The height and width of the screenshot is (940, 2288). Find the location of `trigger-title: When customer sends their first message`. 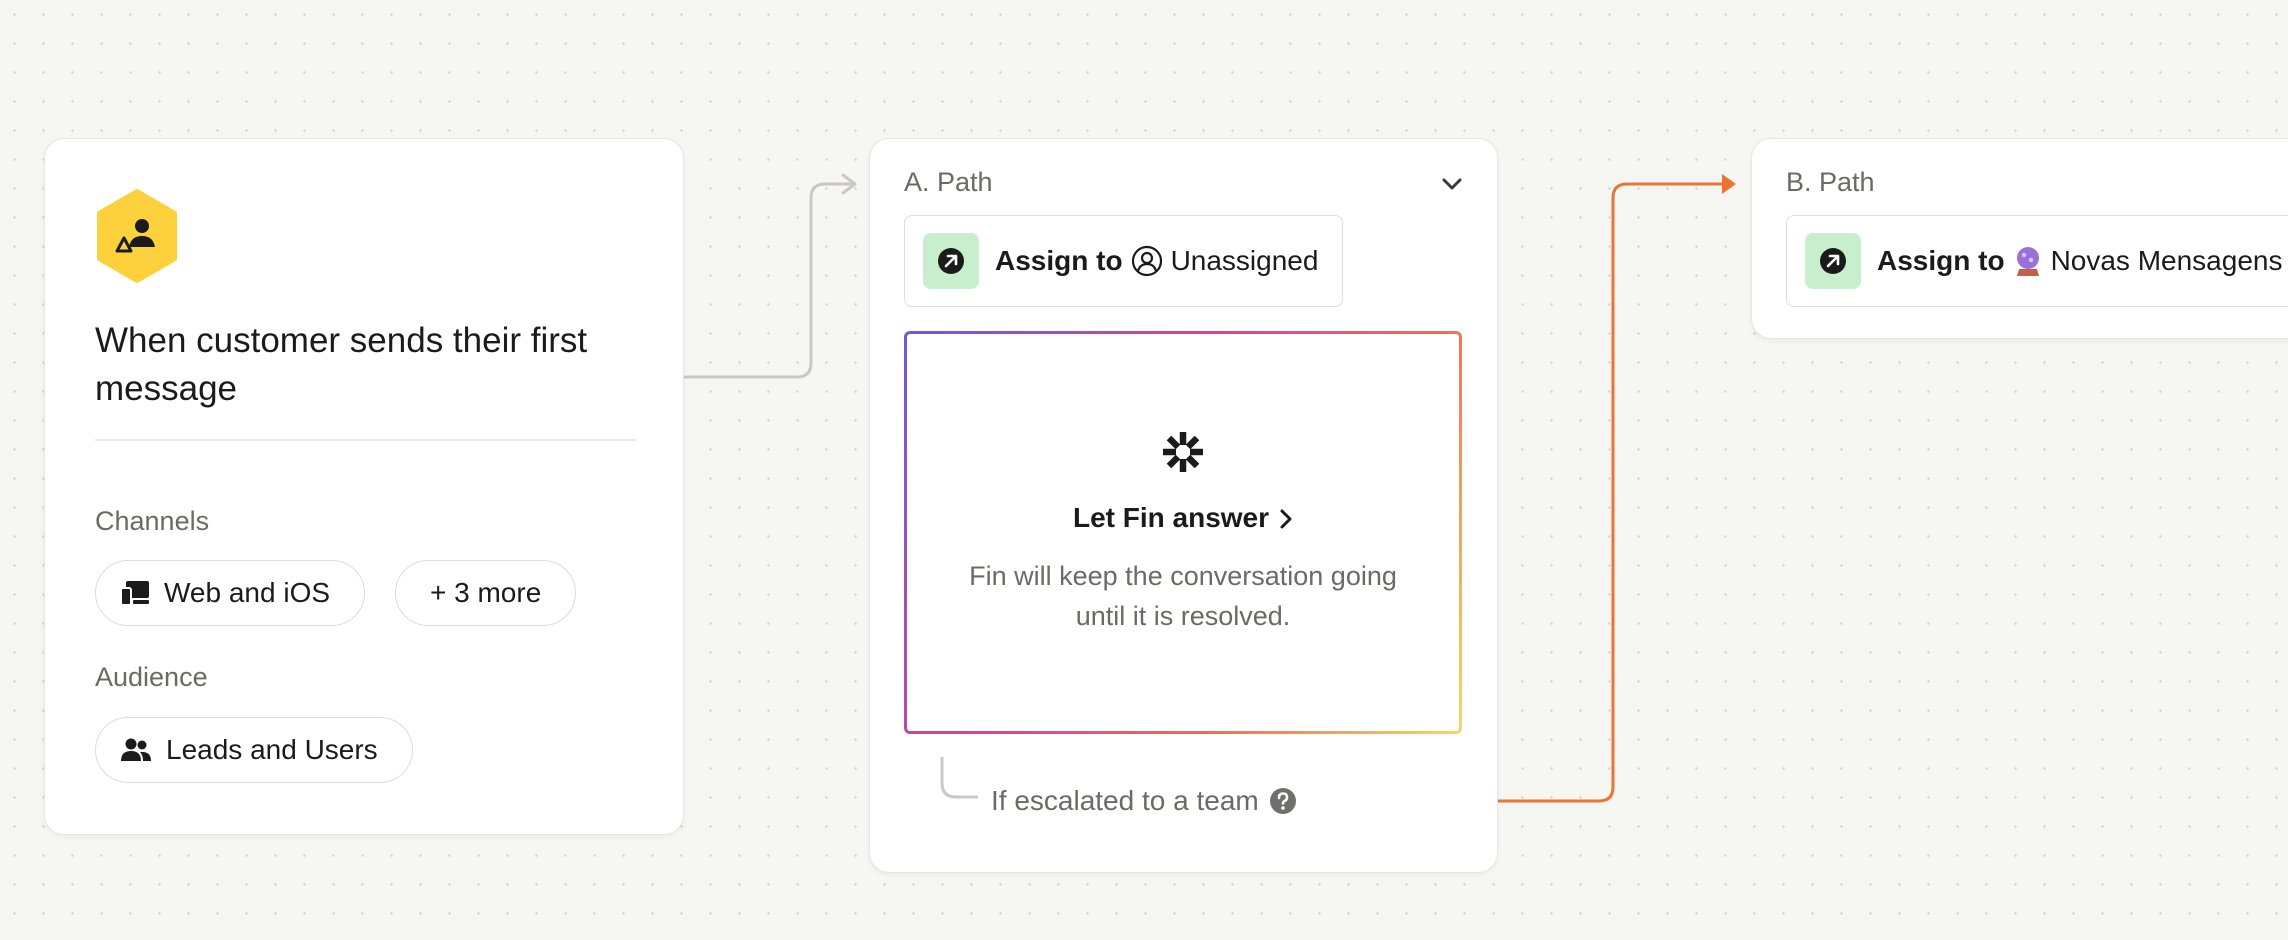

trigger-title: When customer sends their first message is located at coordinates (341, 364).